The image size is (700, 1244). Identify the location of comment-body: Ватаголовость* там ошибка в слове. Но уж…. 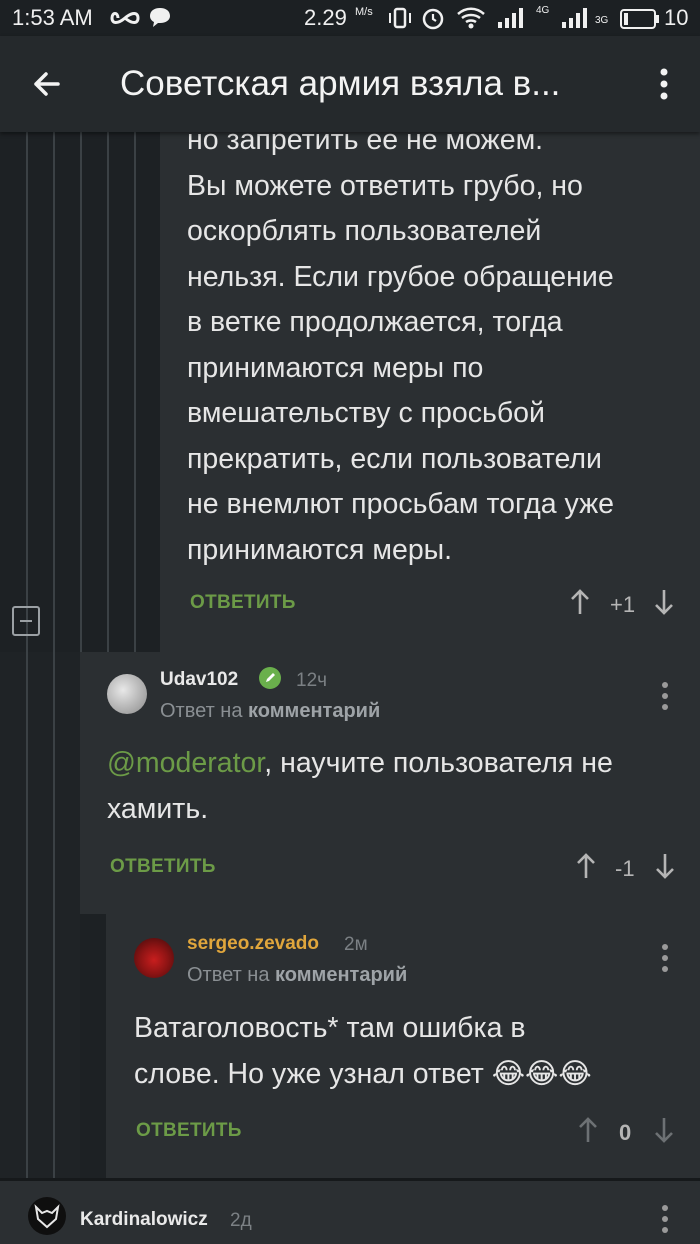
(414, 1051).